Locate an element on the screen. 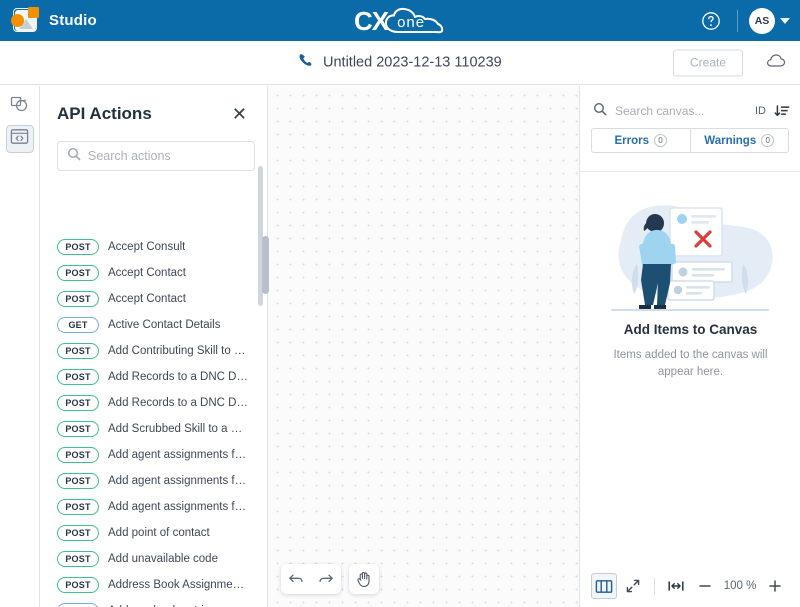 The height and width of the screenshot is (607, 800). id-sort-label: ID is located at coordinates (760, 111).